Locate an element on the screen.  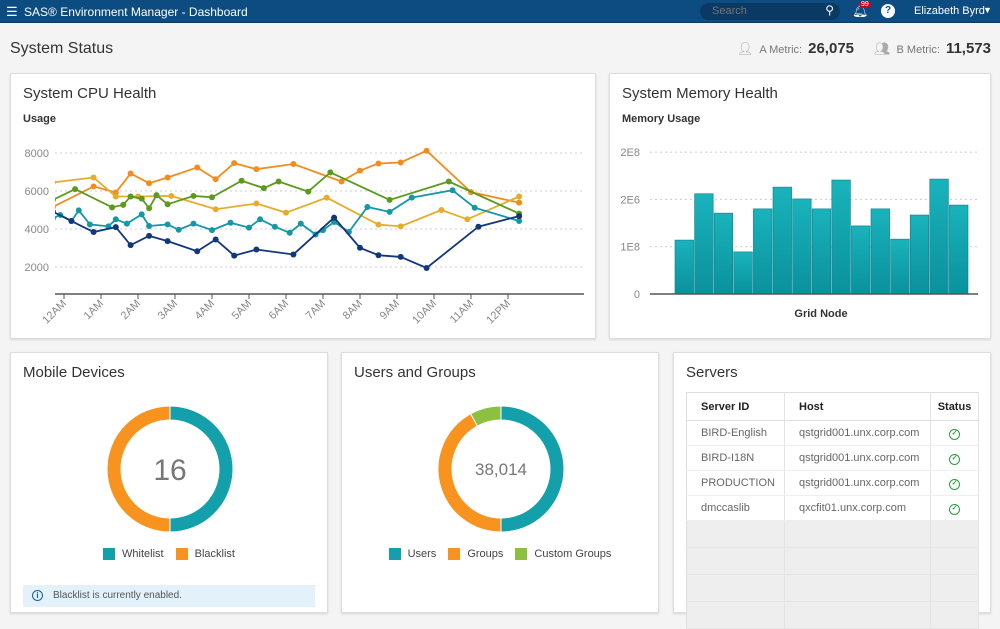
x-tick-label: 5AM is located at coordinates (242, 310).